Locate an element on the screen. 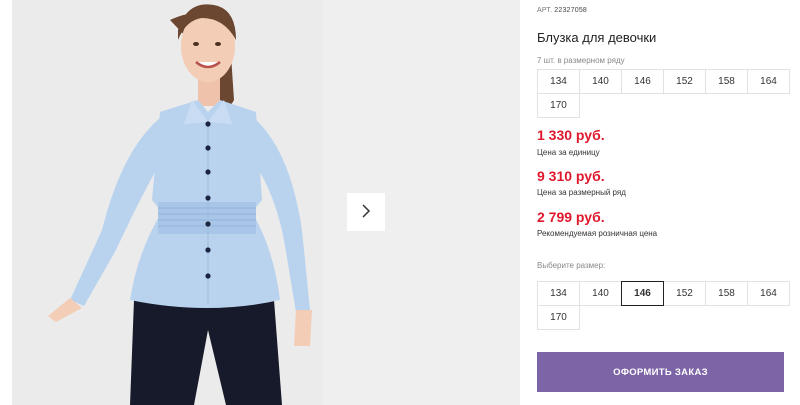 The height and width of the screenshot is (405, 800). size-option-146-selected: 146 is located at coordinates (642, 293).